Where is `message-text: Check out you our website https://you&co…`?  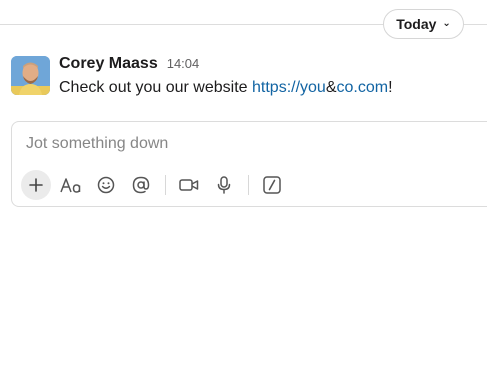
message-text: Check out you our website https://you&co… is located at coordinates (226, 88).